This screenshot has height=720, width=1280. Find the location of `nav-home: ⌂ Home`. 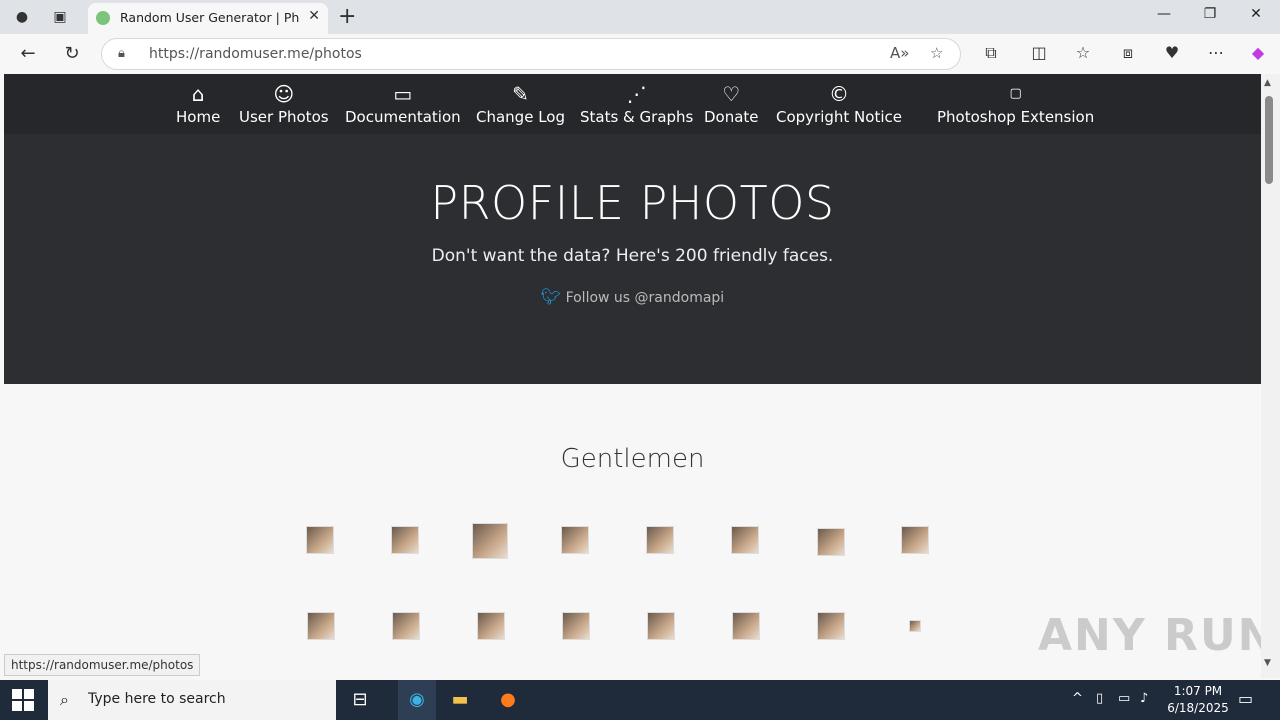

nav-home: ⌂ Home is located at coordinates (198, 104).